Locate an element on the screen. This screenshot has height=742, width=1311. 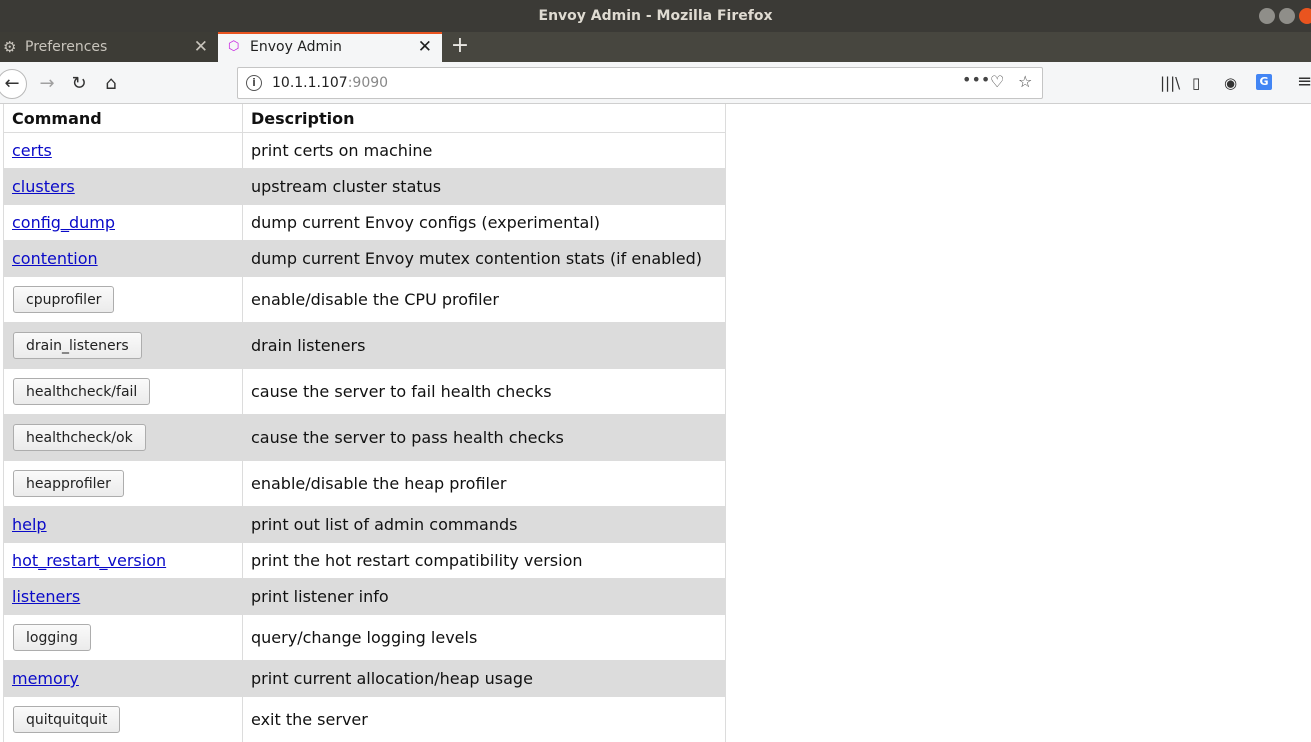
tab-label: Envoy Admin is located at coordinates (296, 47).